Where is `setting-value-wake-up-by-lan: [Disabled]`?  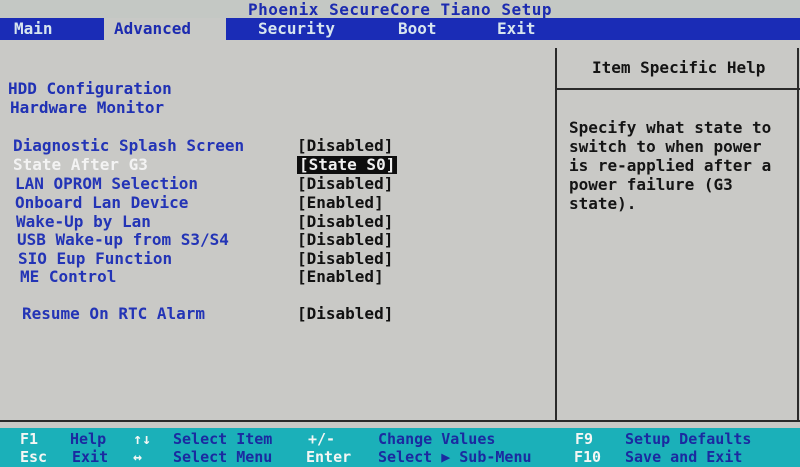 setting-value-wake-up-by-lan: [Disabled] is located at coordinates (345, 222).